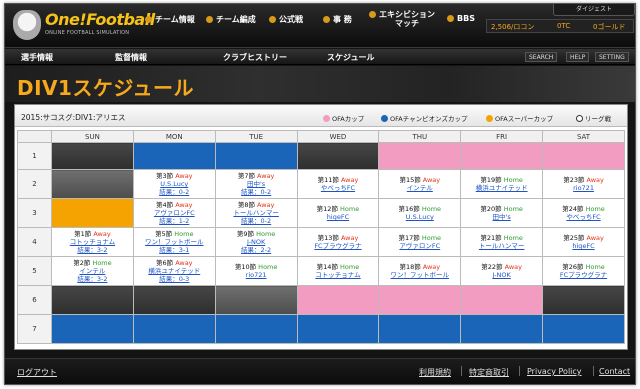 Image resolution: width=640 pixels, height=389 pixels. What do you see at coordinates (502, 136) in the screenshot?
I see `day-header: FRI` at bounding box center [502, 136].